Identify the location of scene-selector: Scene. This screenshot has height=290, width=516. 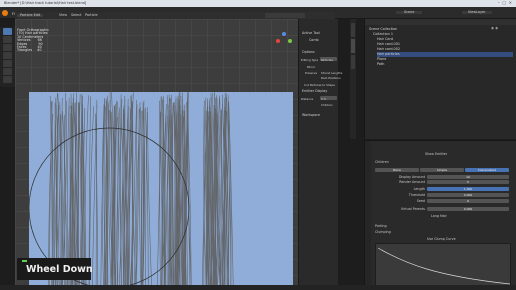
(409, 12).